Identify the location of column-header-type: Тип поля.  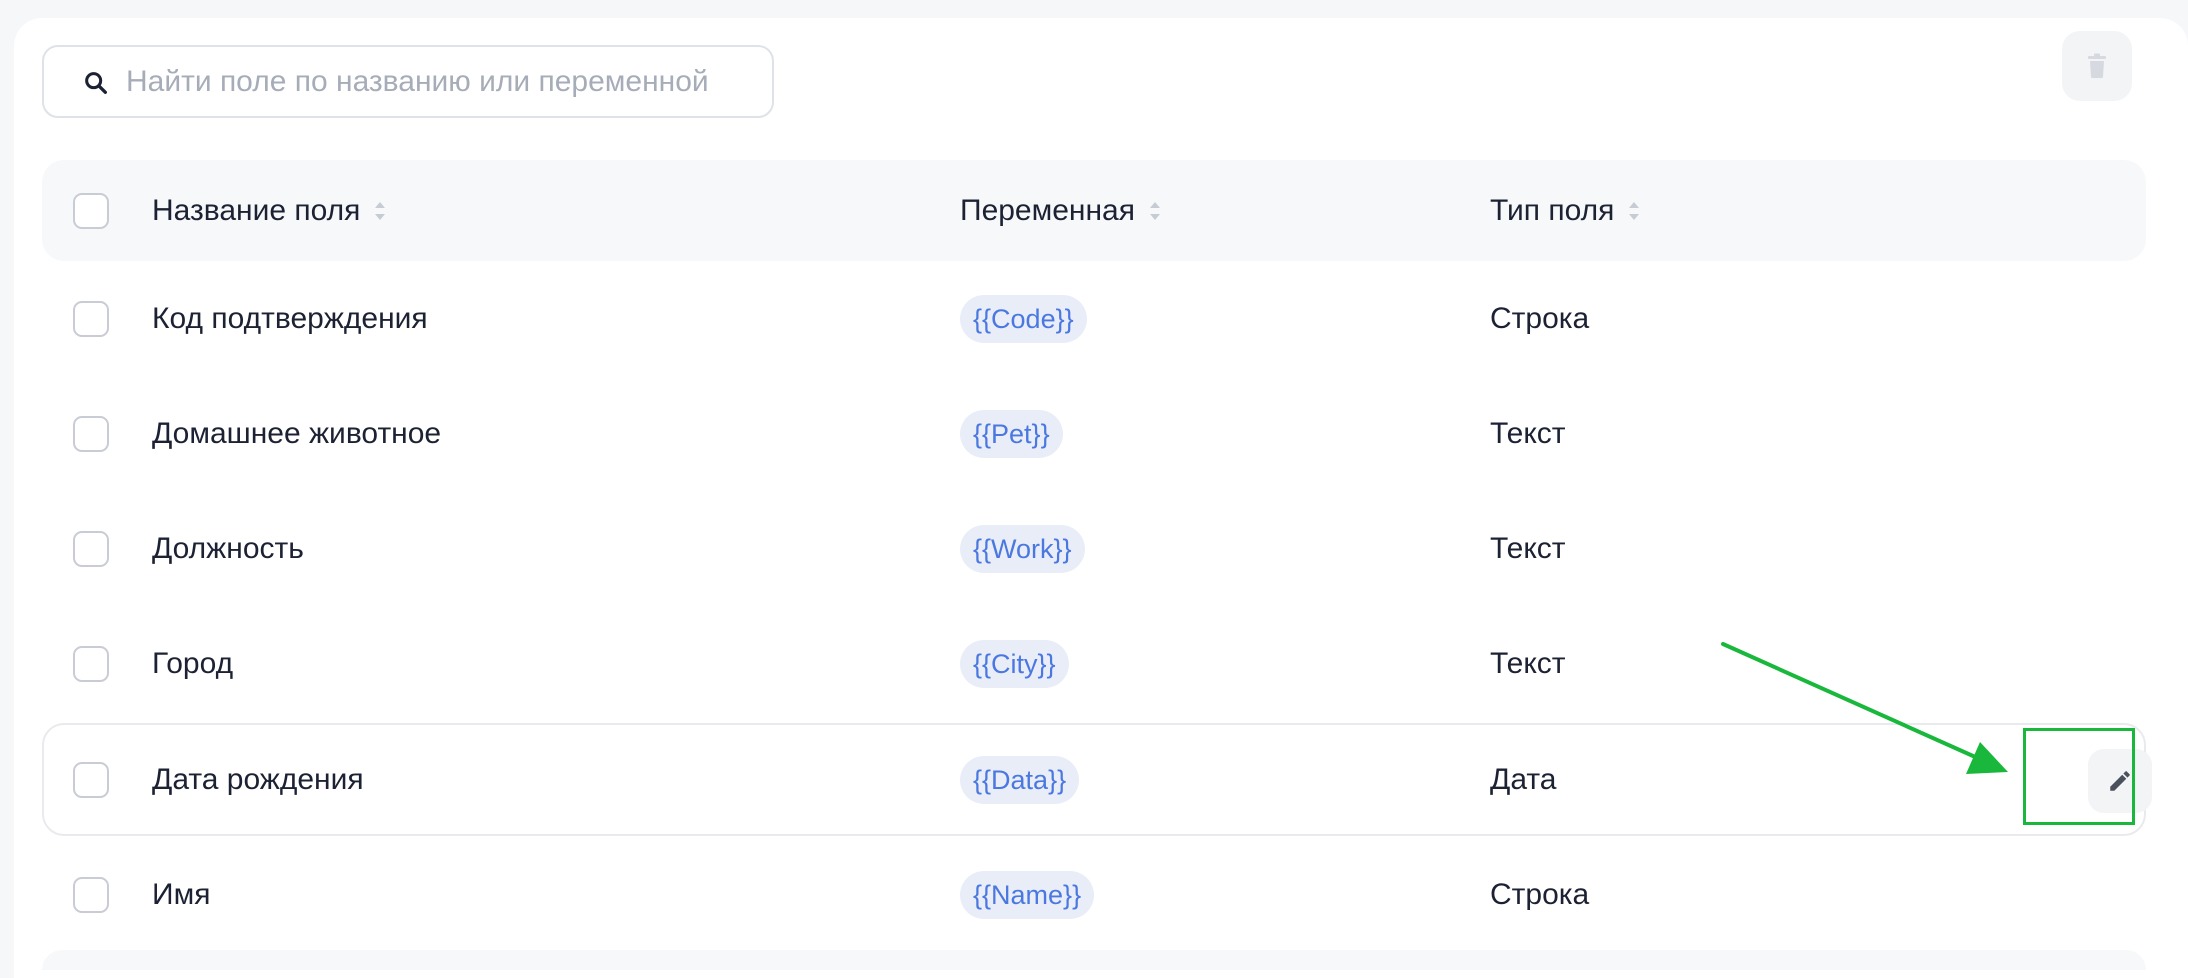
(1566, 210).